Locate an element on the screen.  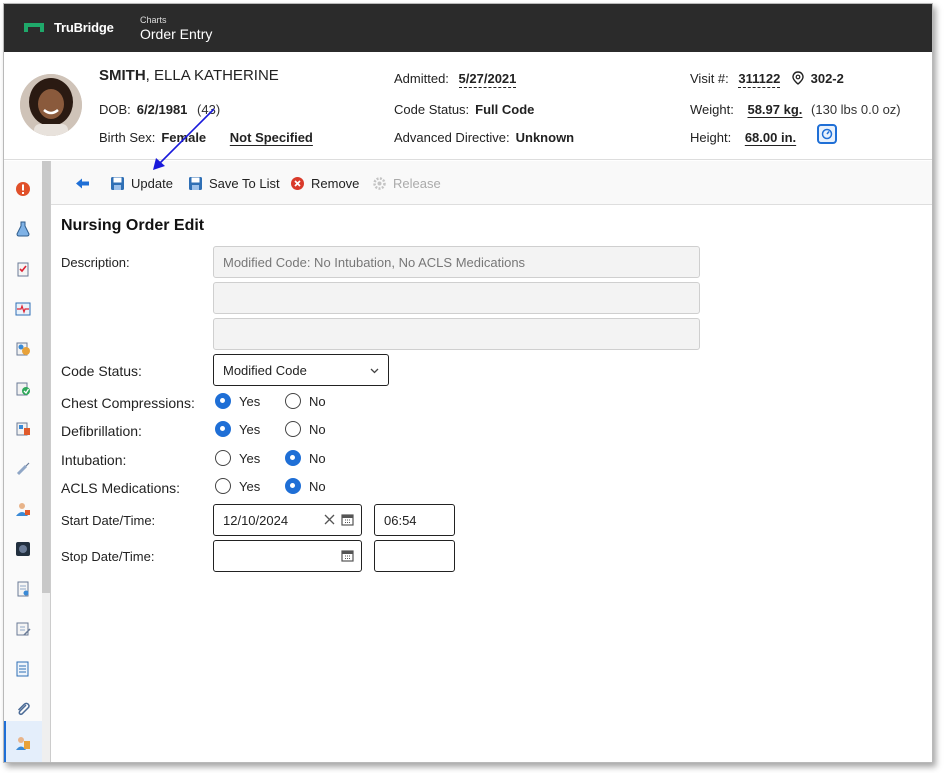
radio-checked is located at coordinates (293, 458).